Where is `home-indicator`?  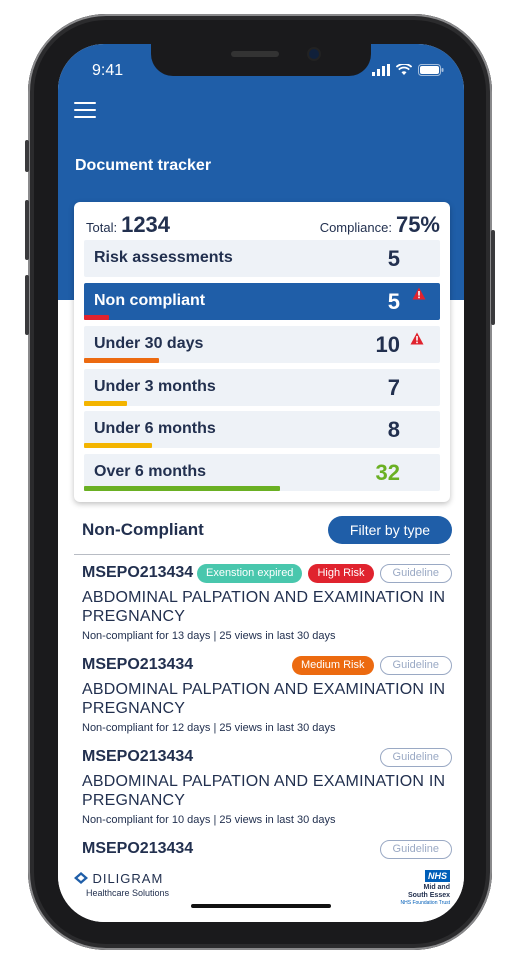 home-indicator is located at coordinates (261, 906).